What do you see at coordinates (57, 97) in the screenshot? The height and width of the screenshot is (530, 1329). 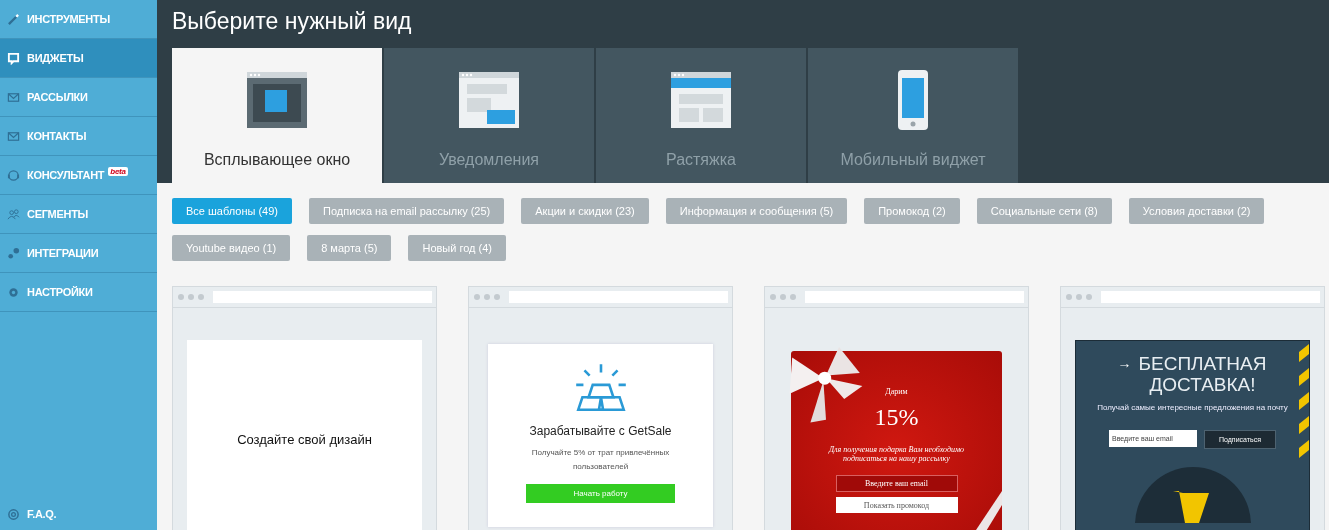 I see `sidebar-label: РАССЫЛКИ` at bounding box center [57, 97].